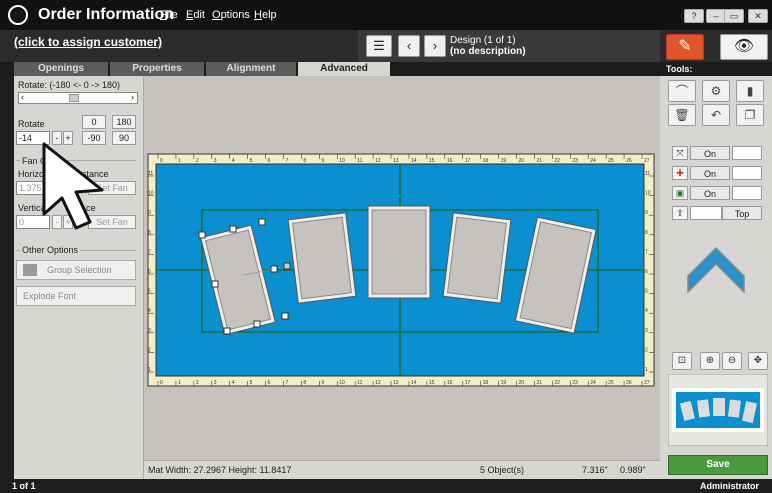 The image size is (772, 493). I want to click on x-ruler-label: 9, so click(322, 161).